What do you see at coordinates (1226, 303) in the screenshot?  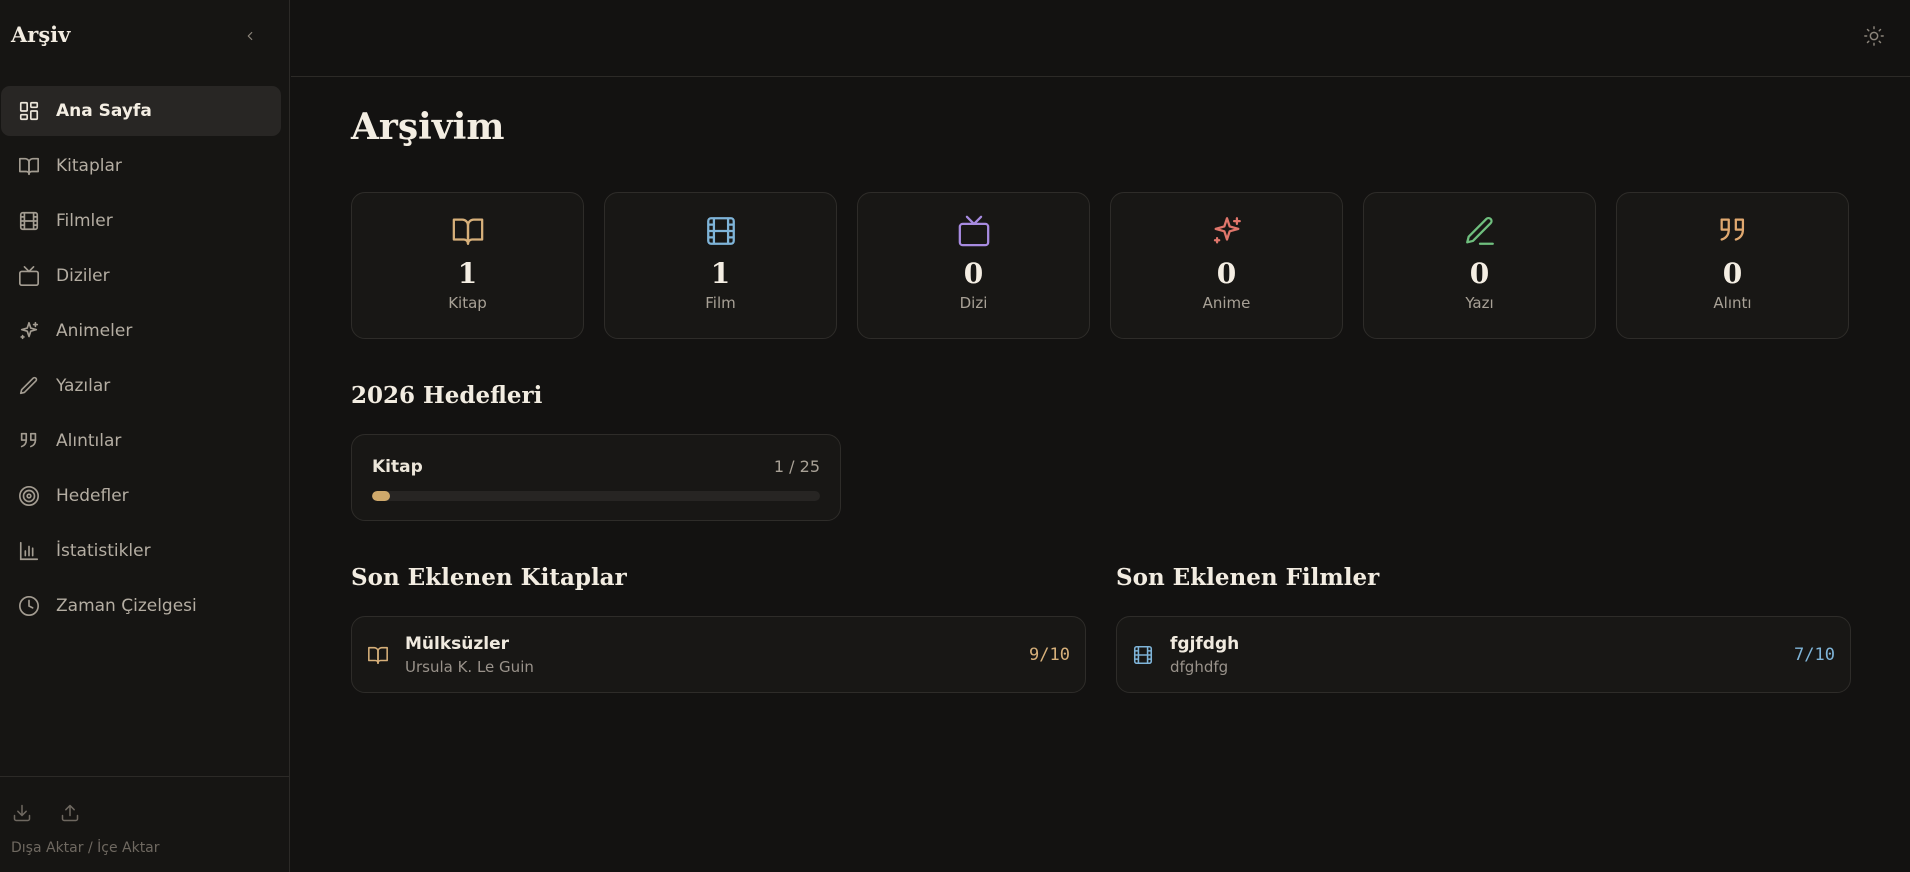 I see `stat-label: Anime` at bounding box center [1226, 303].